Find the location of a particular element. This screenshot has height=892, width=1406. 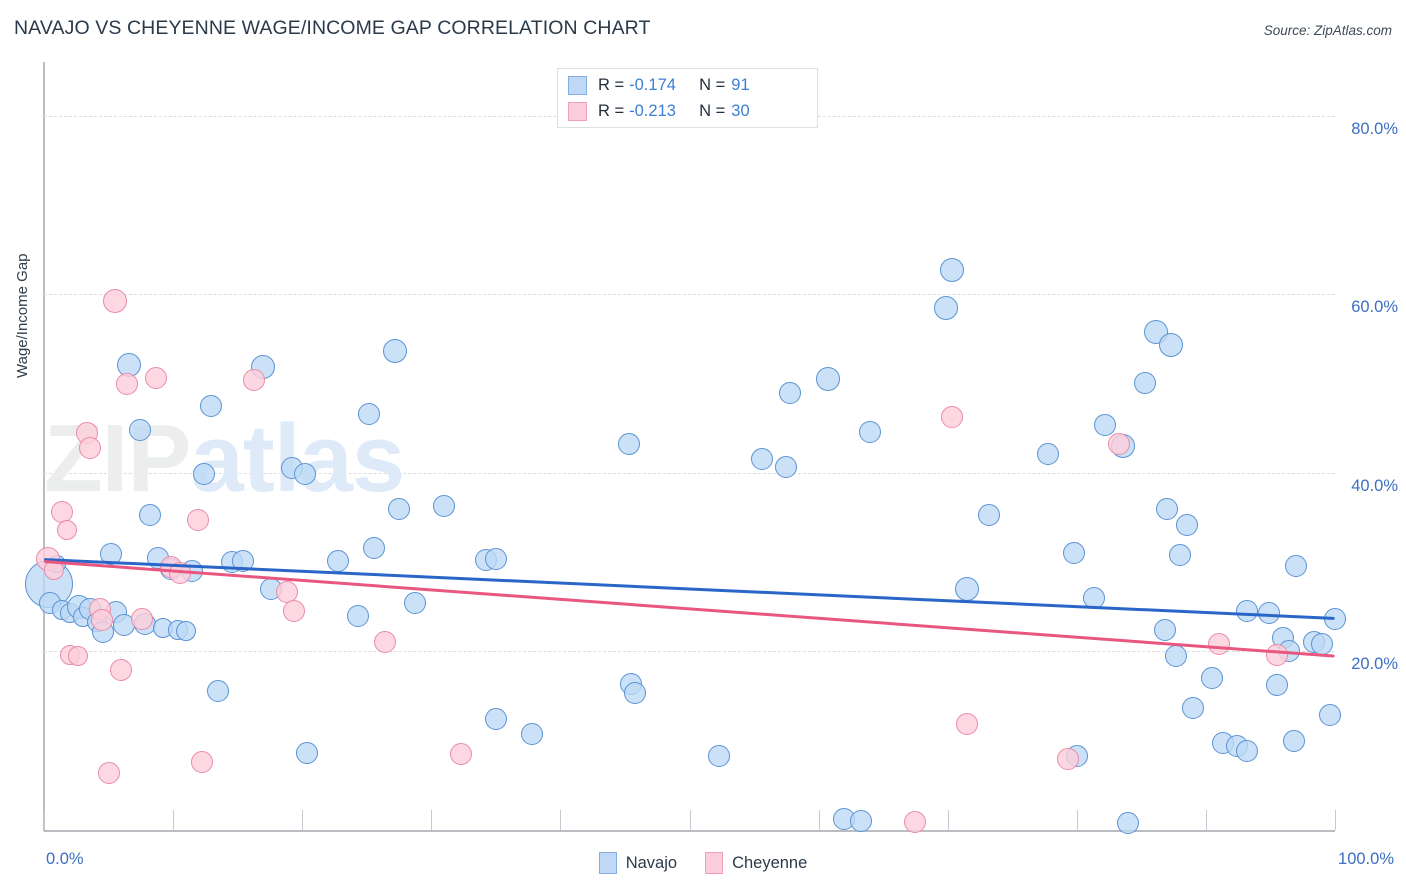

cheyenne-swatch-icon is located at coordinates (577, 111).